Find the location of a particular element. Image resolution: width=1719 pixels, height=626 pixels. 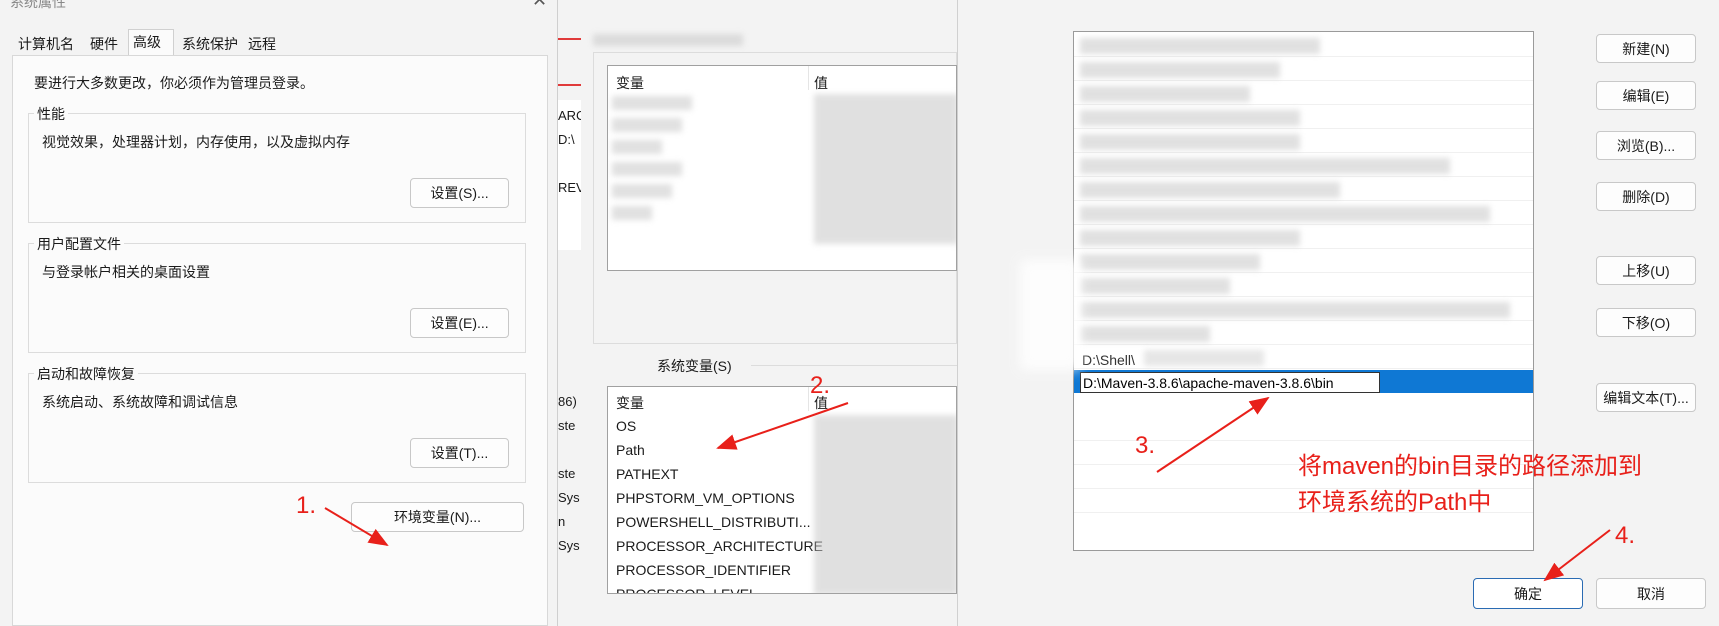

startup-desc: 系统启动、系统故障和调试信息 is located at coordinates (140, 402).